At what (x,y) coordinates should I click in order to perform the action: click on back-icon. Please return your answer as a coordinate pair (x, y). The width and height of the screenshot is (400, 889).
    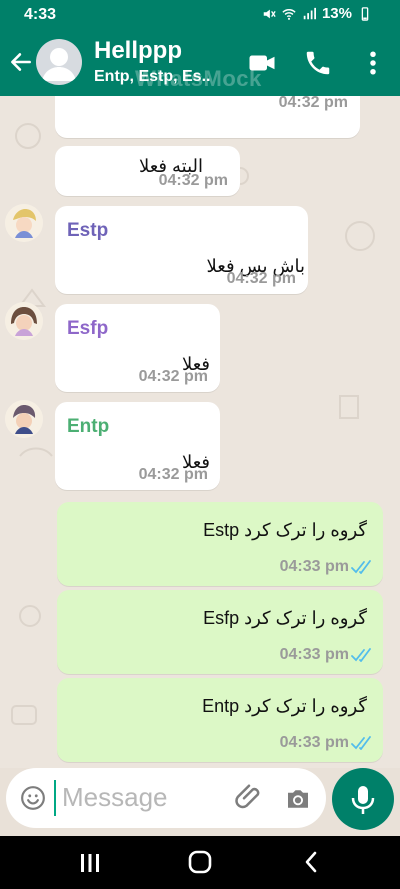
    Looking at the image, I should click on (312, 862).